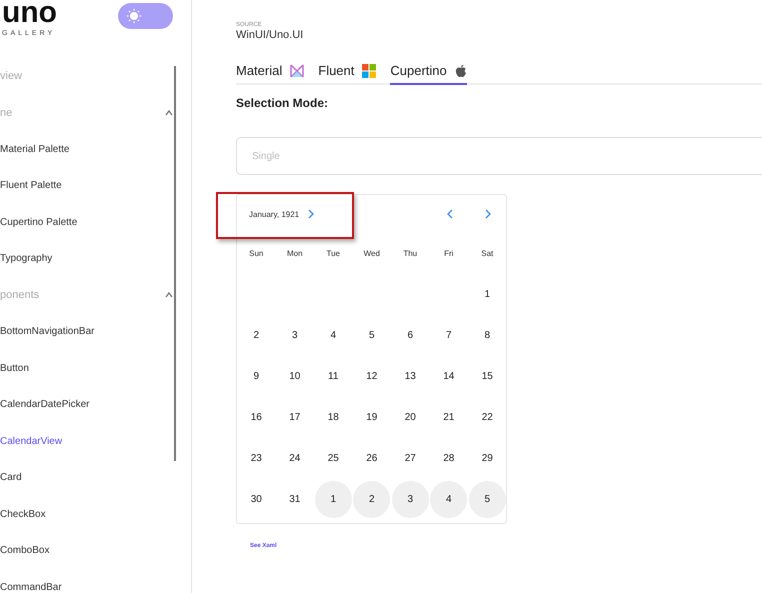 Image resolution: width=762 pixels, height=593 pixels. I want to click on sidebar-item: Material Palette, so click(95, 149).